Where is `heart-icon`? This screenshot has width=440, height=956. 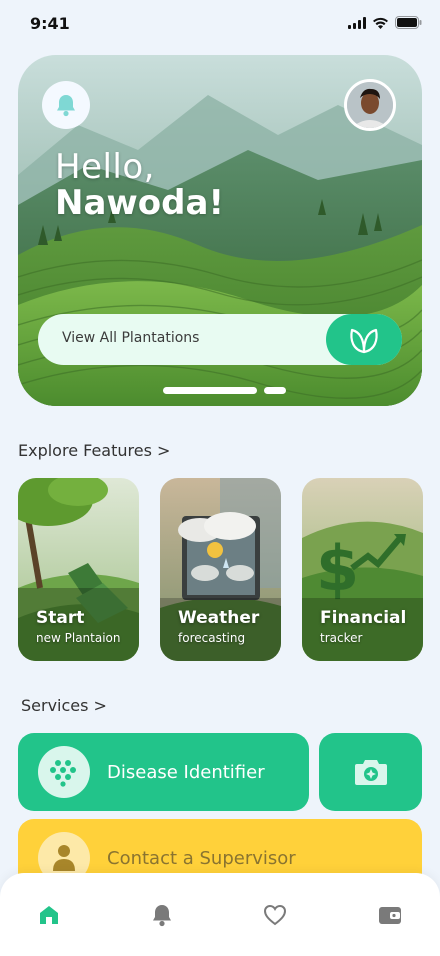 heart-icon is located at coordinates (275, 915).